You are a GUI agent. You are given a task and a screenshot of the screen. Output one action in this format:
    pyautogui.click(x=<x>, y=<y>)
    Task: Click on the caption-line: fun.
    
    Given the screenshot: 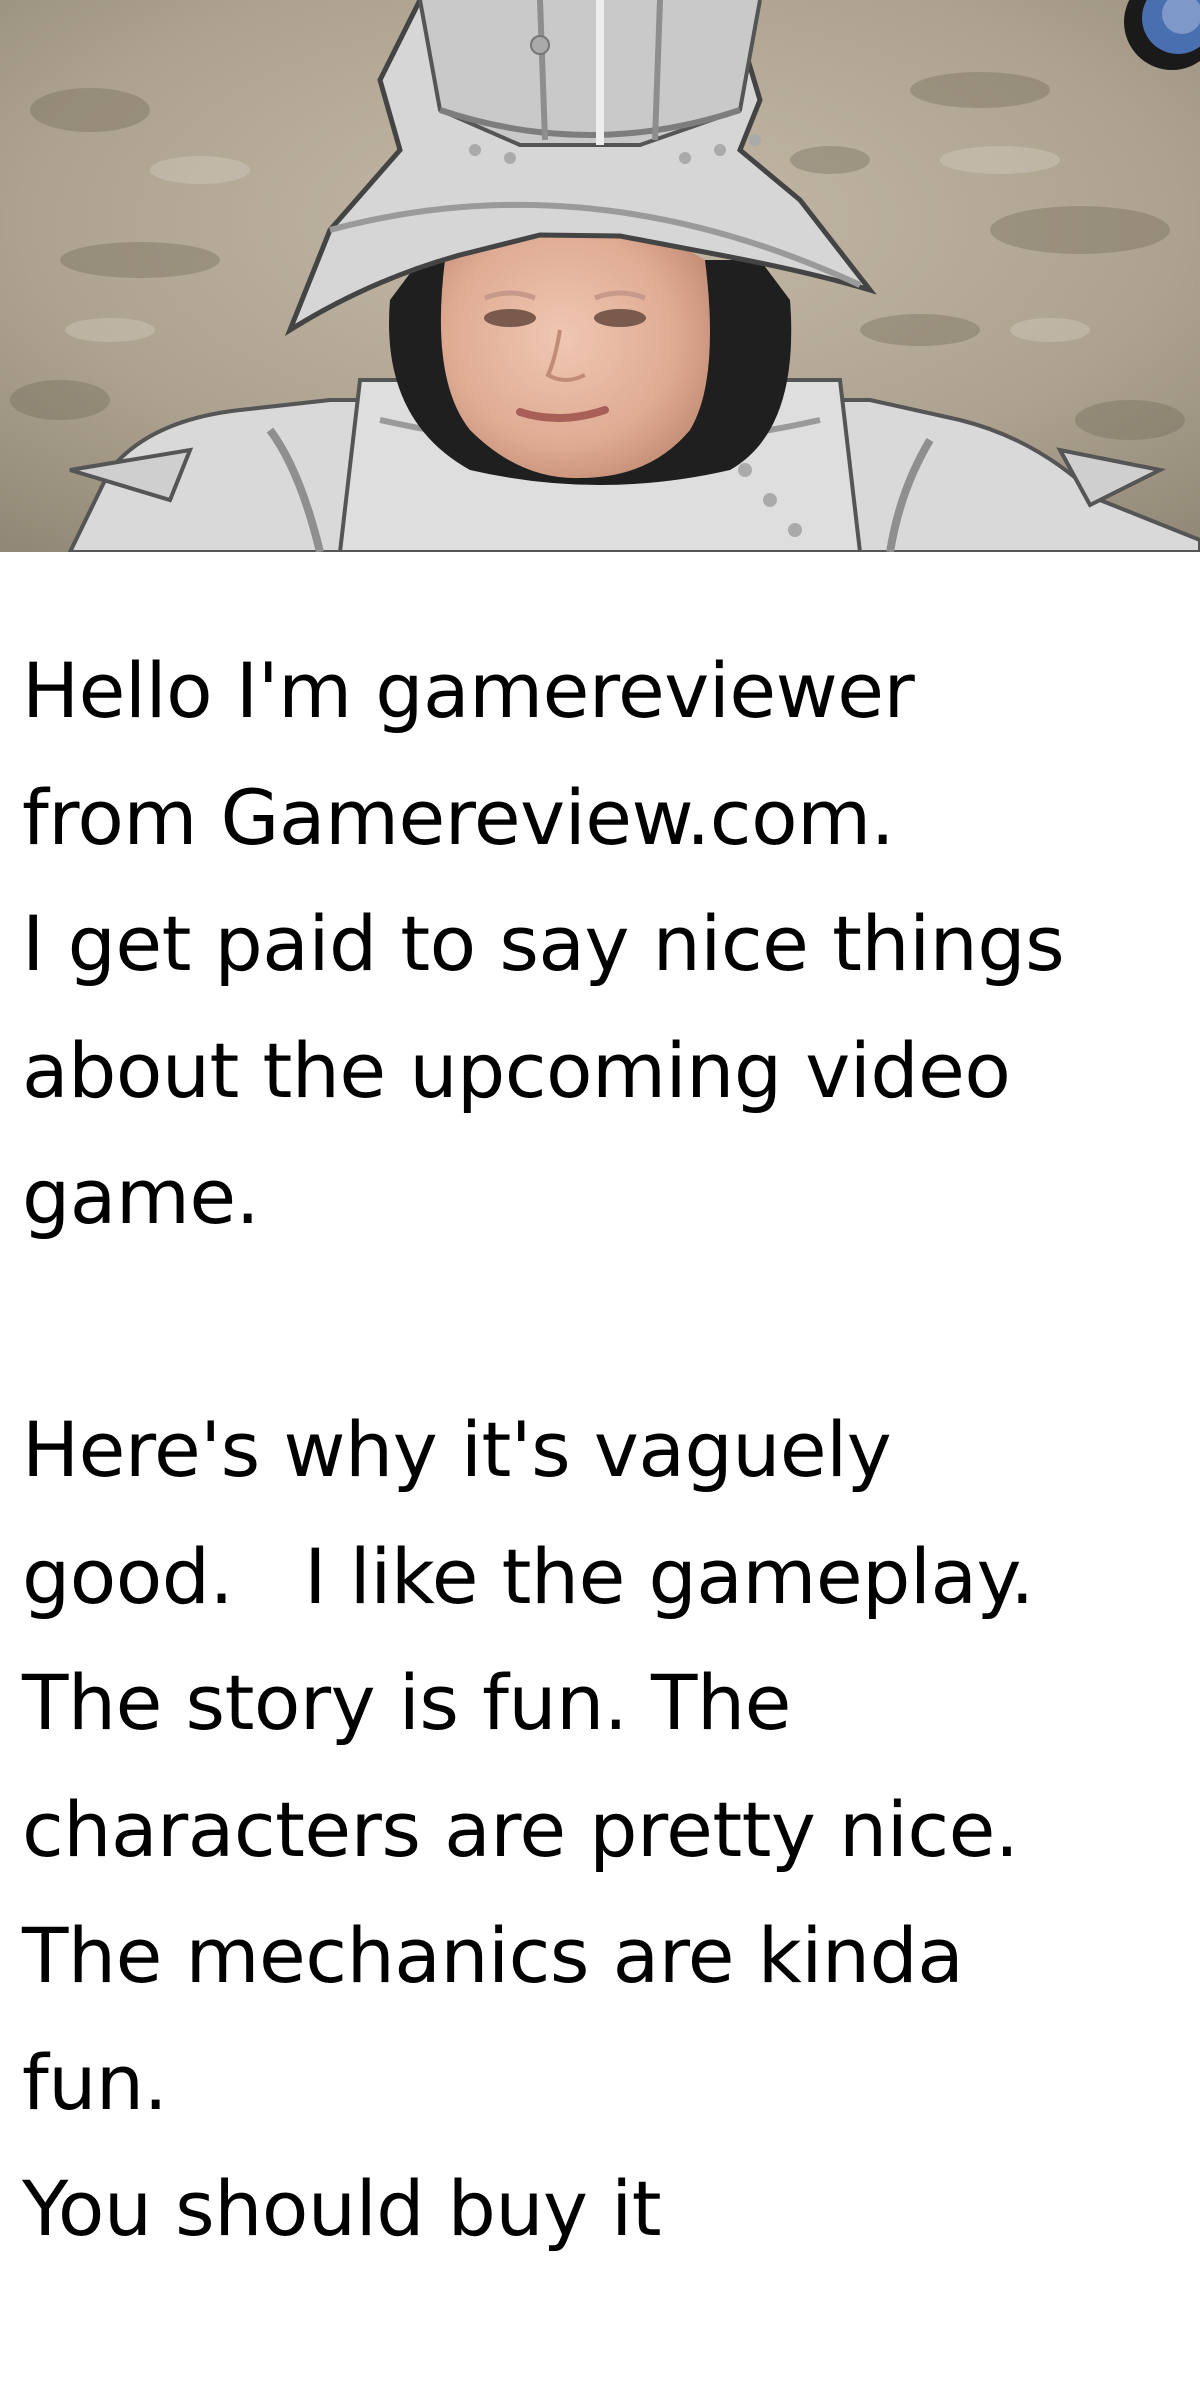 What is the action you would take?
    pyautogui.click(x=95, y=2082)
    